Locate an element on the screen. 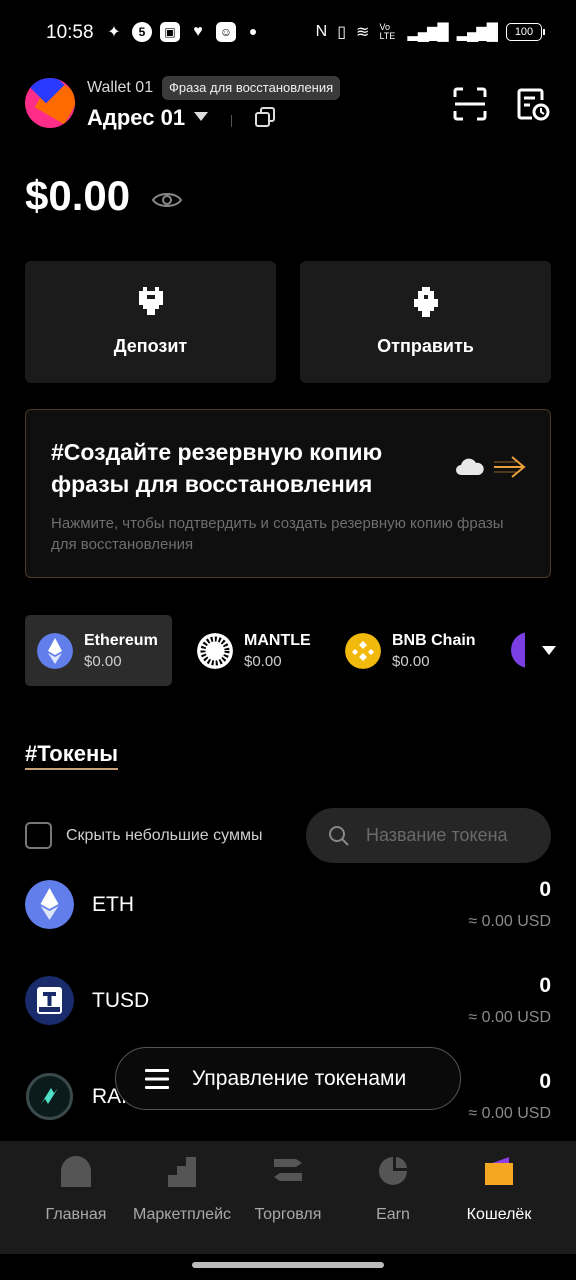 This screenshot has width=576, height=1280. nav-wallet: Кошелёк is located at coordinates (499, 1200).